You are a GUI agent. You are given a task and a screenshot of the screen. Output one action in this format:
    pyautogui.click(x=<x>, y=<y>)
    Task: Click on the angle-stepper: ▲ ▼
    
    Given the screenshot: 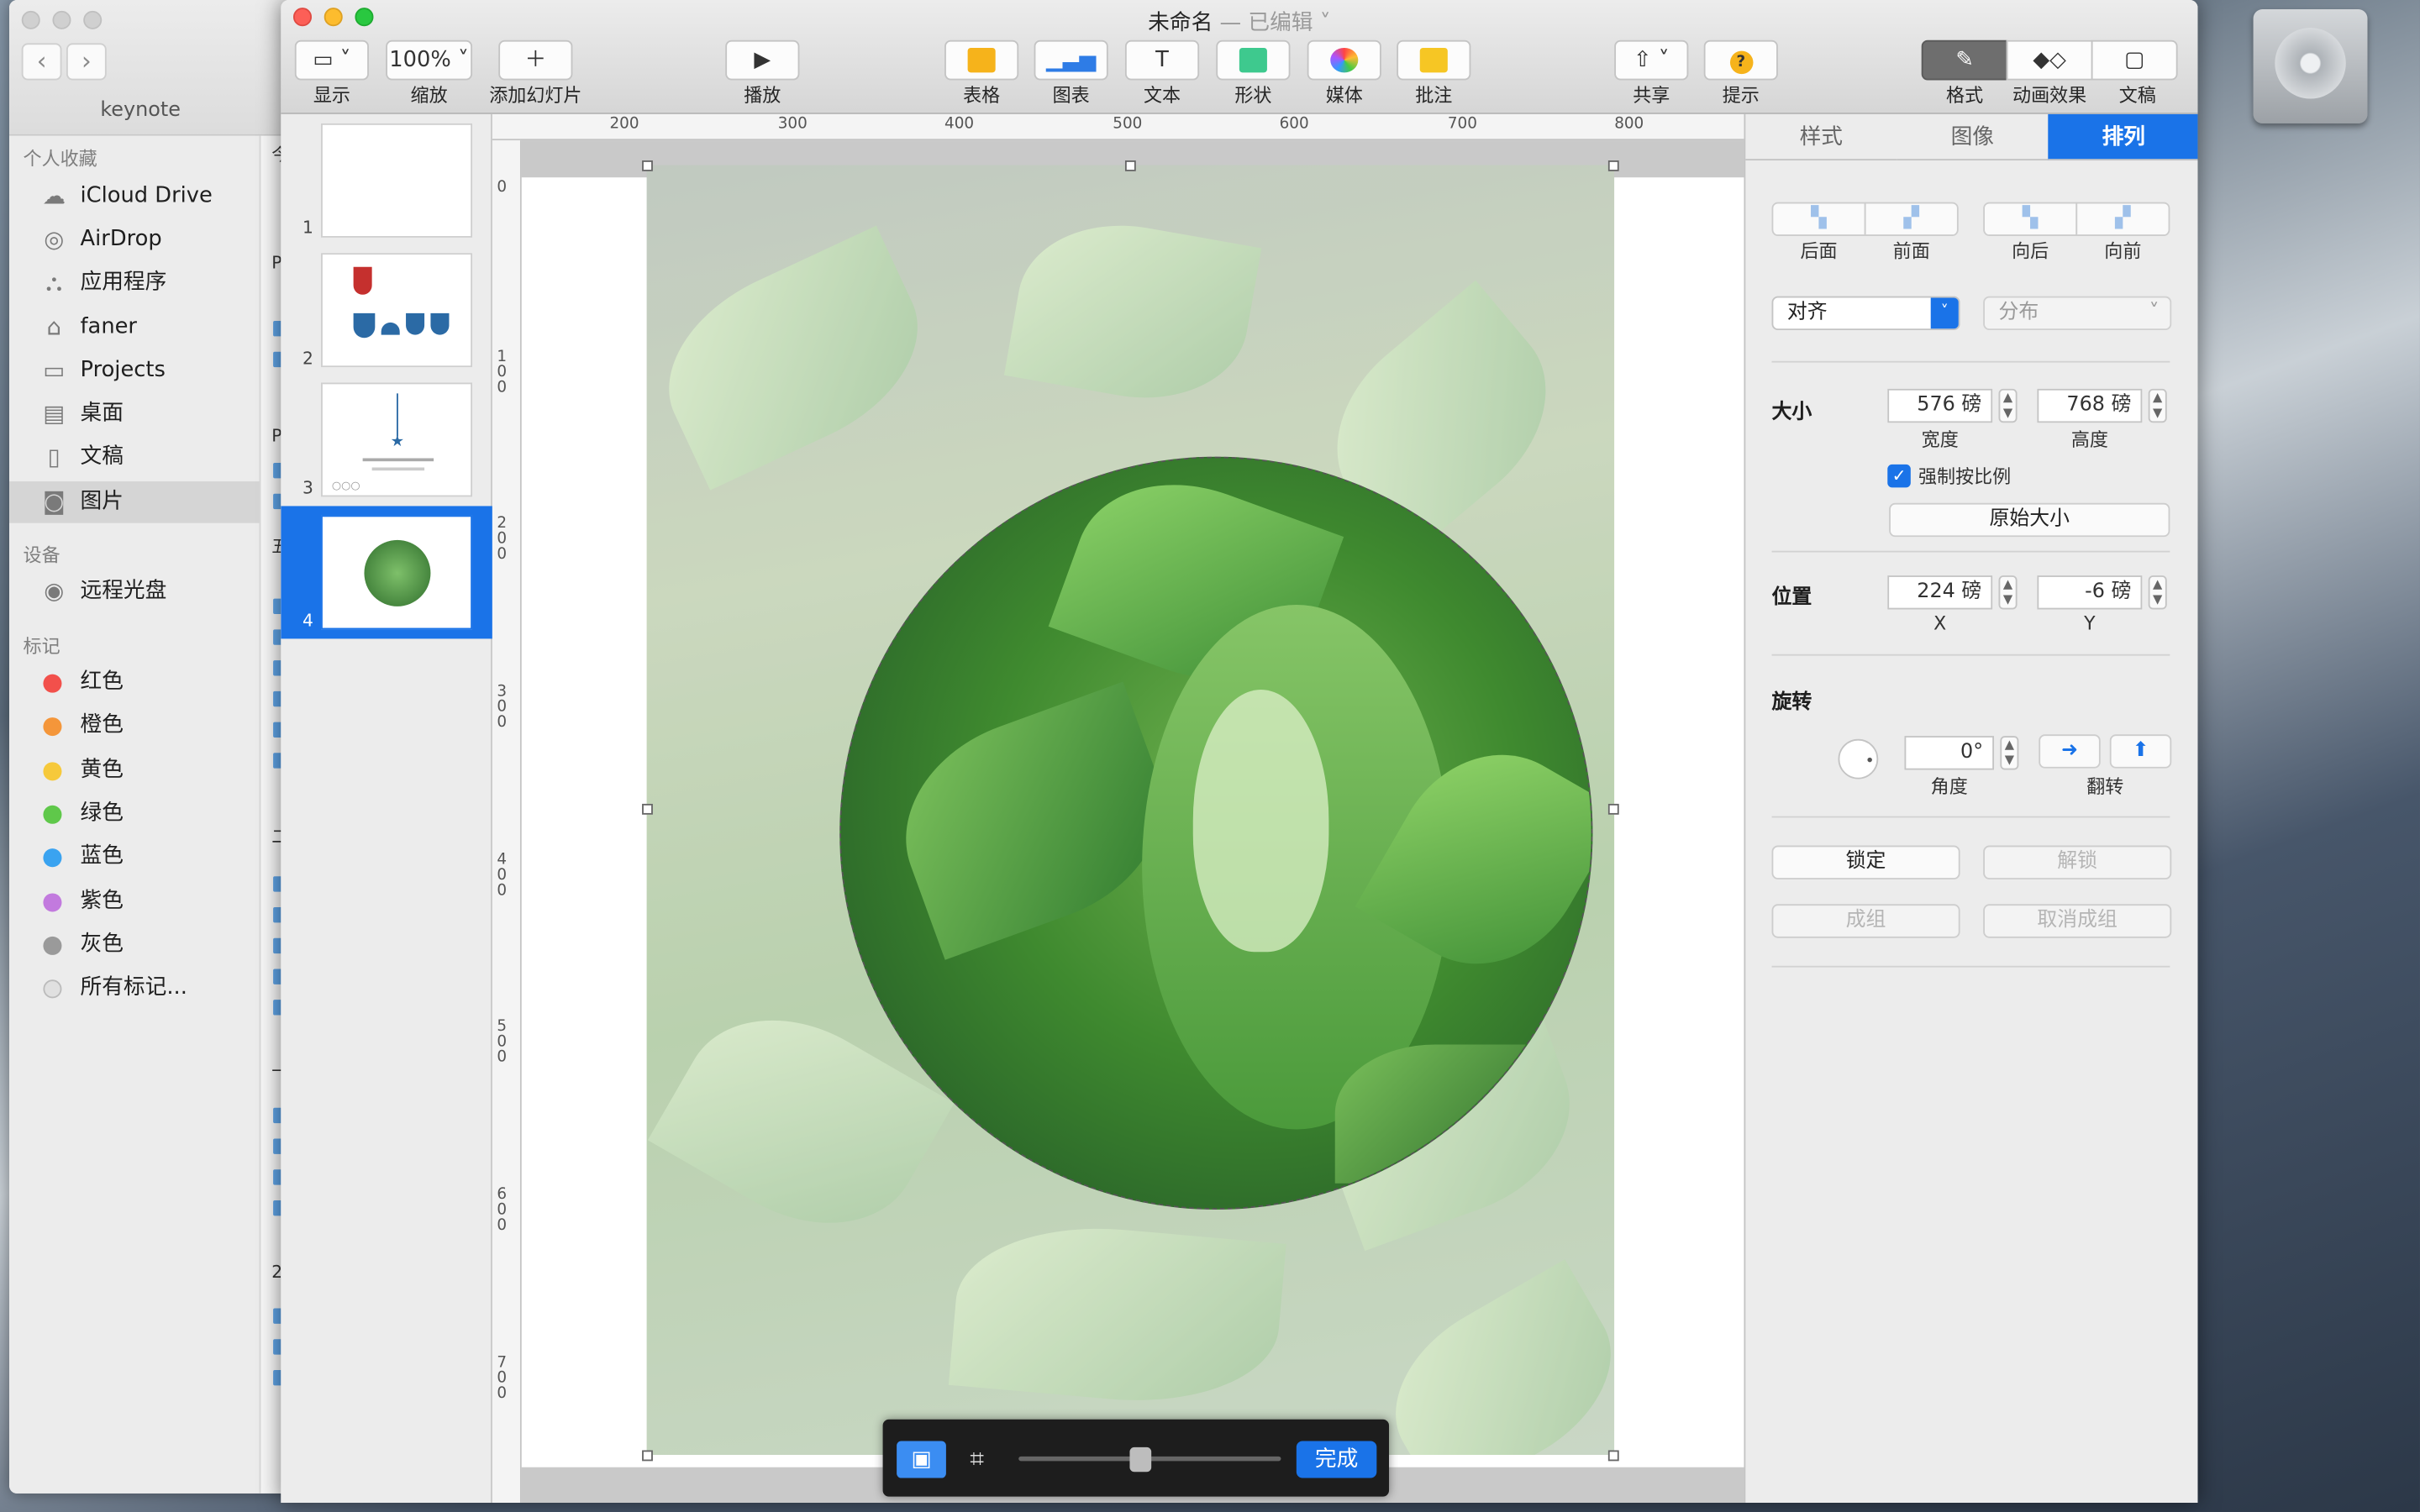 What is the action you would take?
    pyautogui.click(x=2009, y=753)
    